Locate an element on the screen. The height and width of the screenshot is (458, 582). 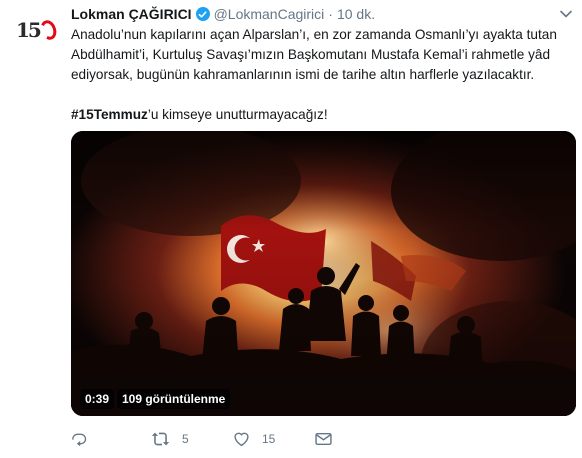
tweet-text-rest: ’u kimseye unutturmayacağız! is located at coordinates (237, 114).